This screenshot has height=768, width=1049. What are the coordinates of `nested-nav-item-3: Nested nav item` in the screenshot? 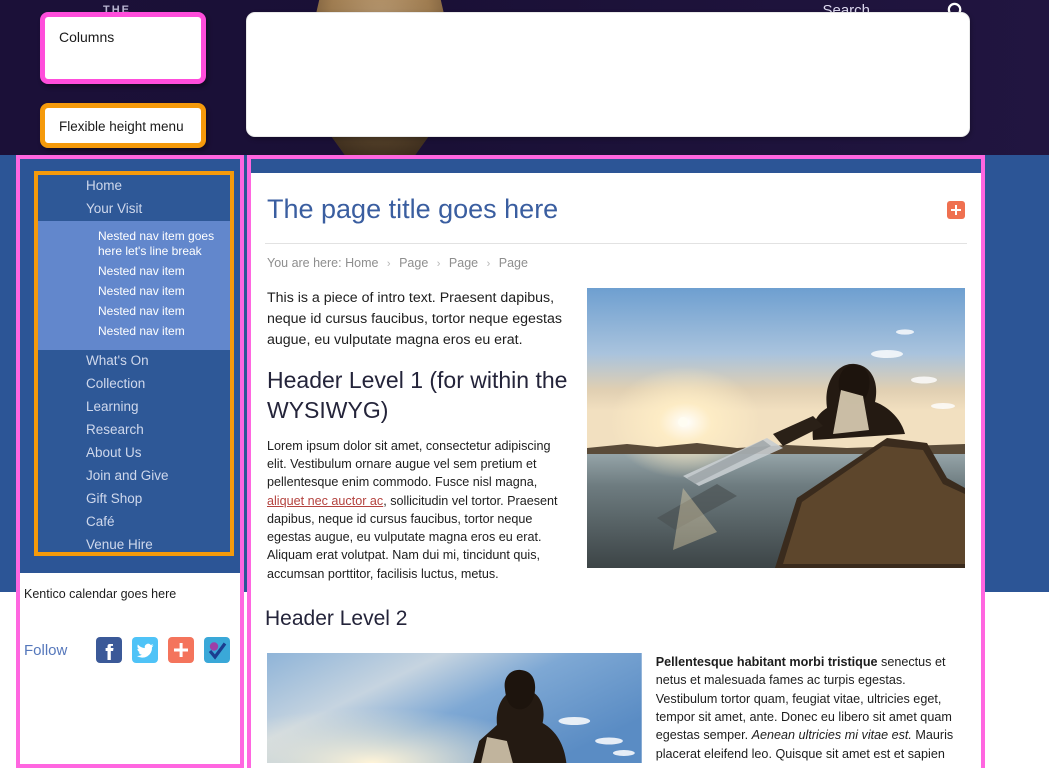 It's located at (134, 292).